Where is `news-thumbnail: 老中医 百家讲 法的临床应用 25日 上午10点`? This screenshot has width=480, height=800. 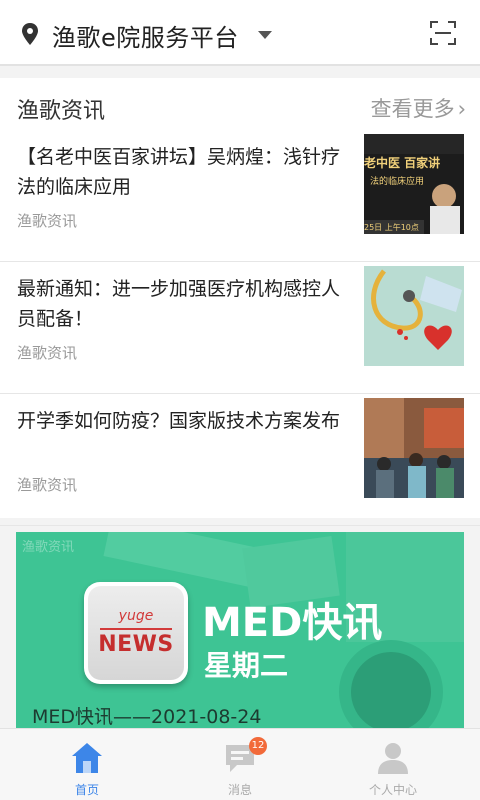 news-thumbnail: 老中医 百家讲 法的临床应用 25日 上午10点 is located at coordinates (414, 184).